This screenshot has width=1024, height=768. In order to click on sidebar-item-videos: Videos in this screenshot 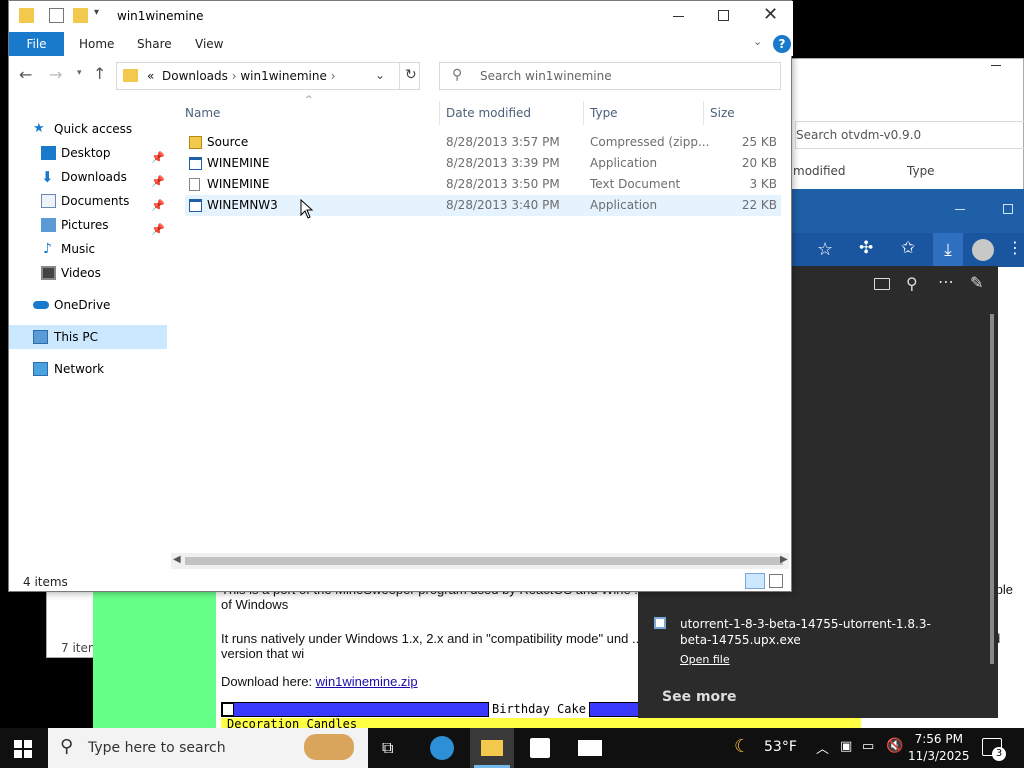, I will do `click(88, 273)`.